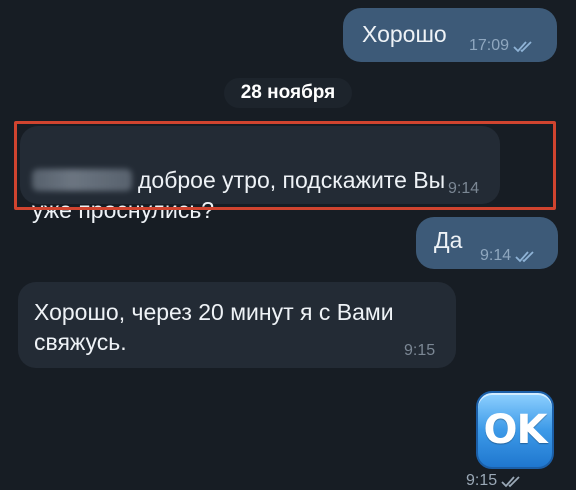 This screenshot has width=576, height=490. Describe the element at coordinates (489, 45) in the screenshot. I see `message-time: 17:09` at that location.